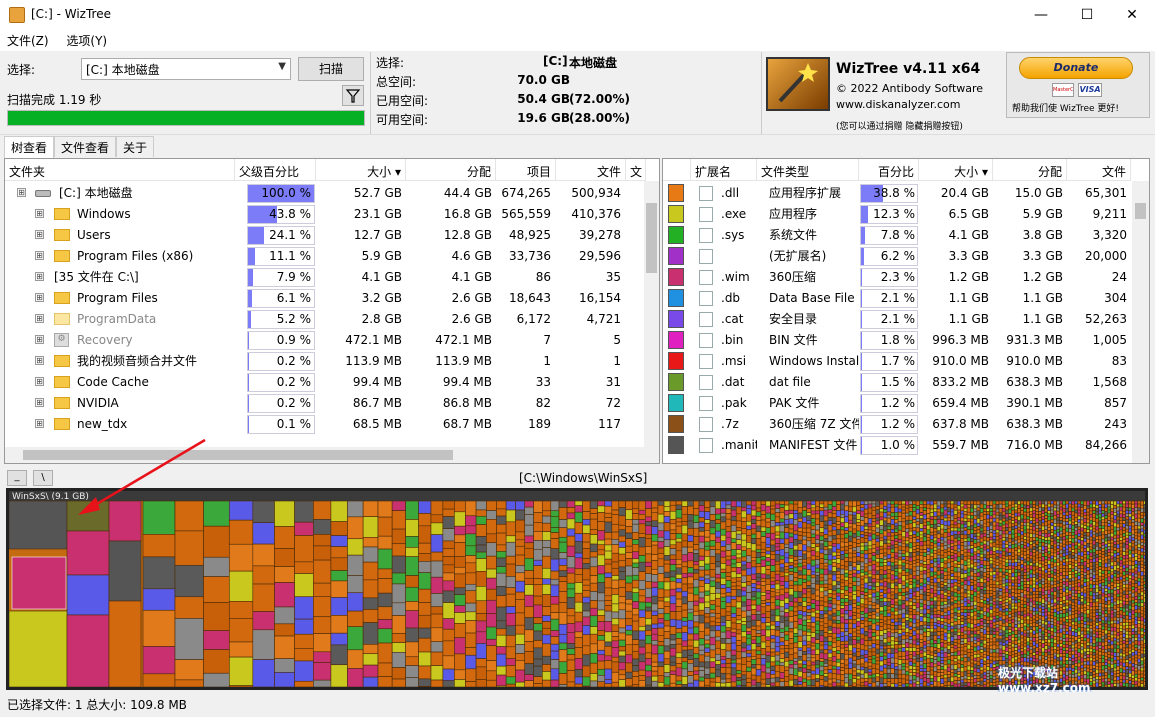 The image size is (1155, 717). Describe the element at coordinates (39, 381) in the screenshot. I see `expand-icon: ⊞` at that location.